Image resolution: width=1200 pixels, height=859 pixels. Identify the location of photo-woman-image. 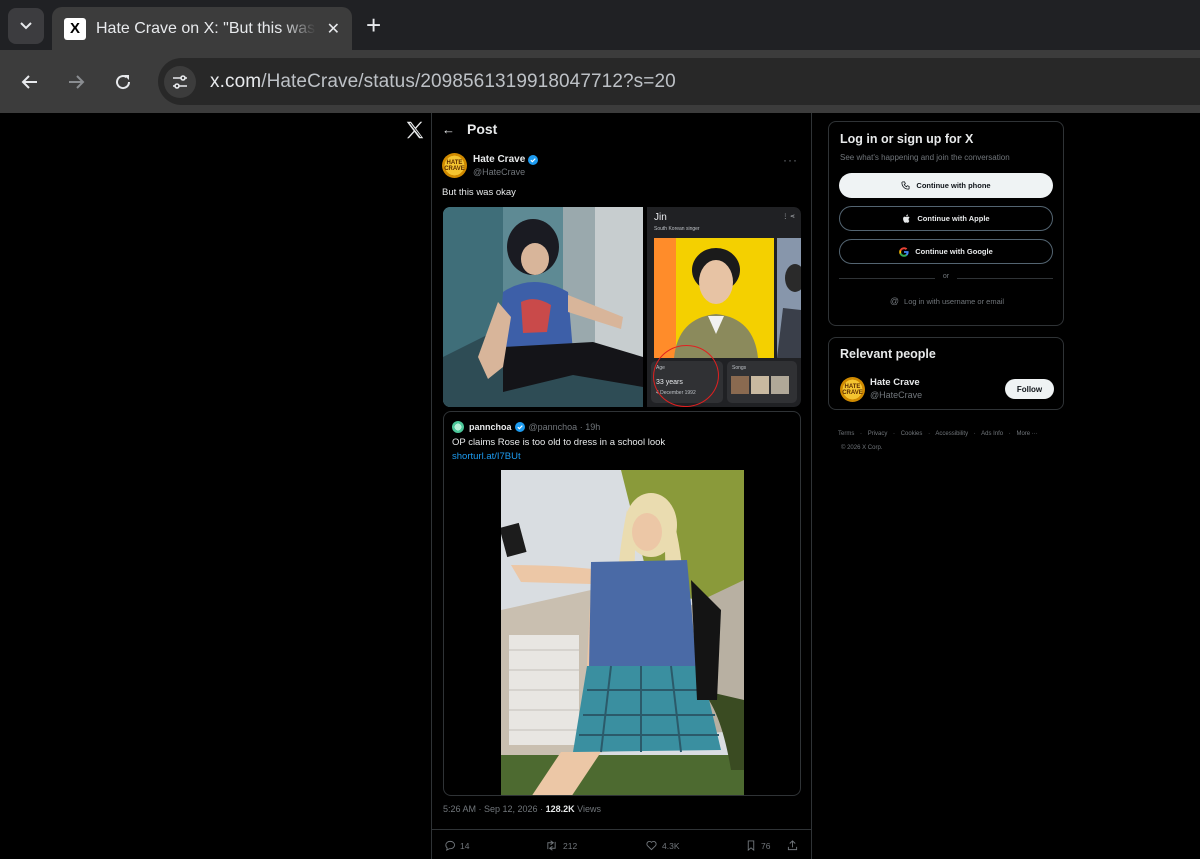
(622, 632).